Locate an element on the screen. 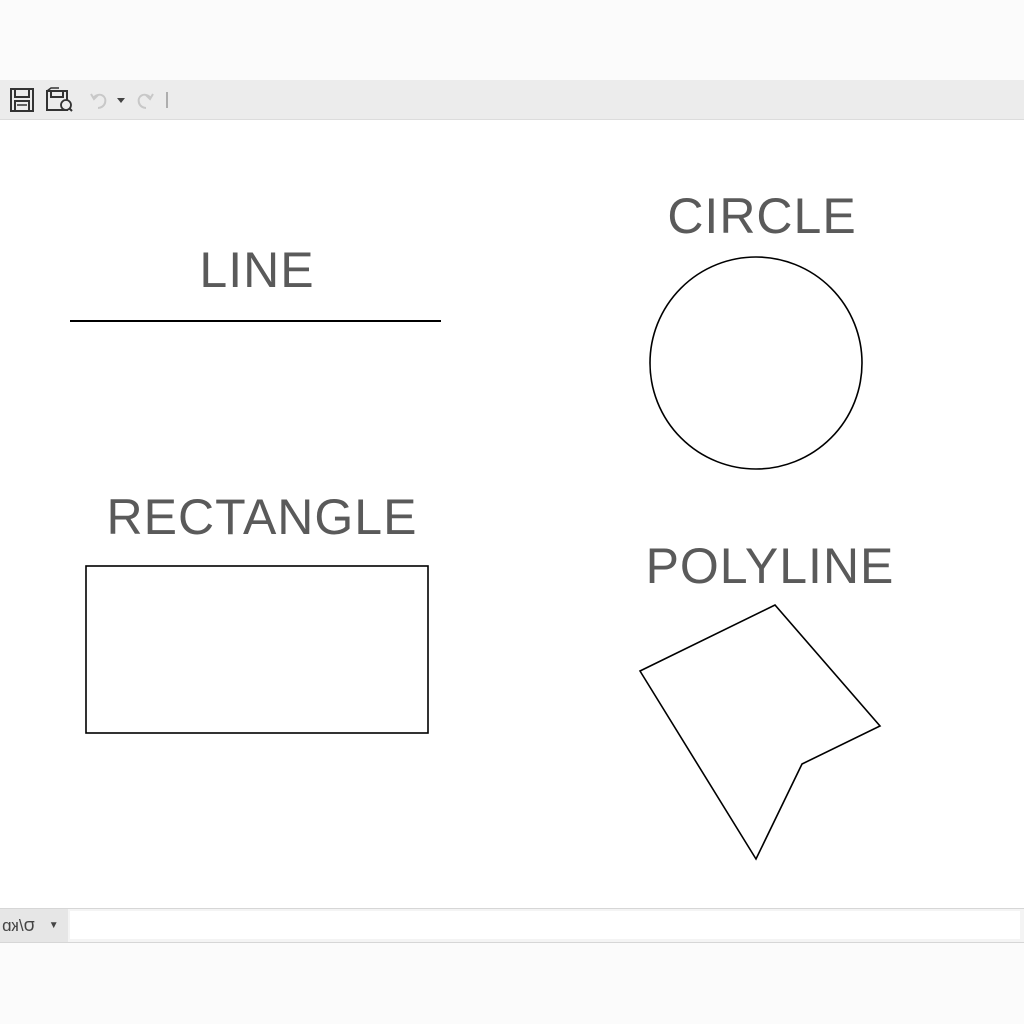 The width and height of the screenshot is (1024, 1024). toolbar-separator is located at coordinates (167, 100).